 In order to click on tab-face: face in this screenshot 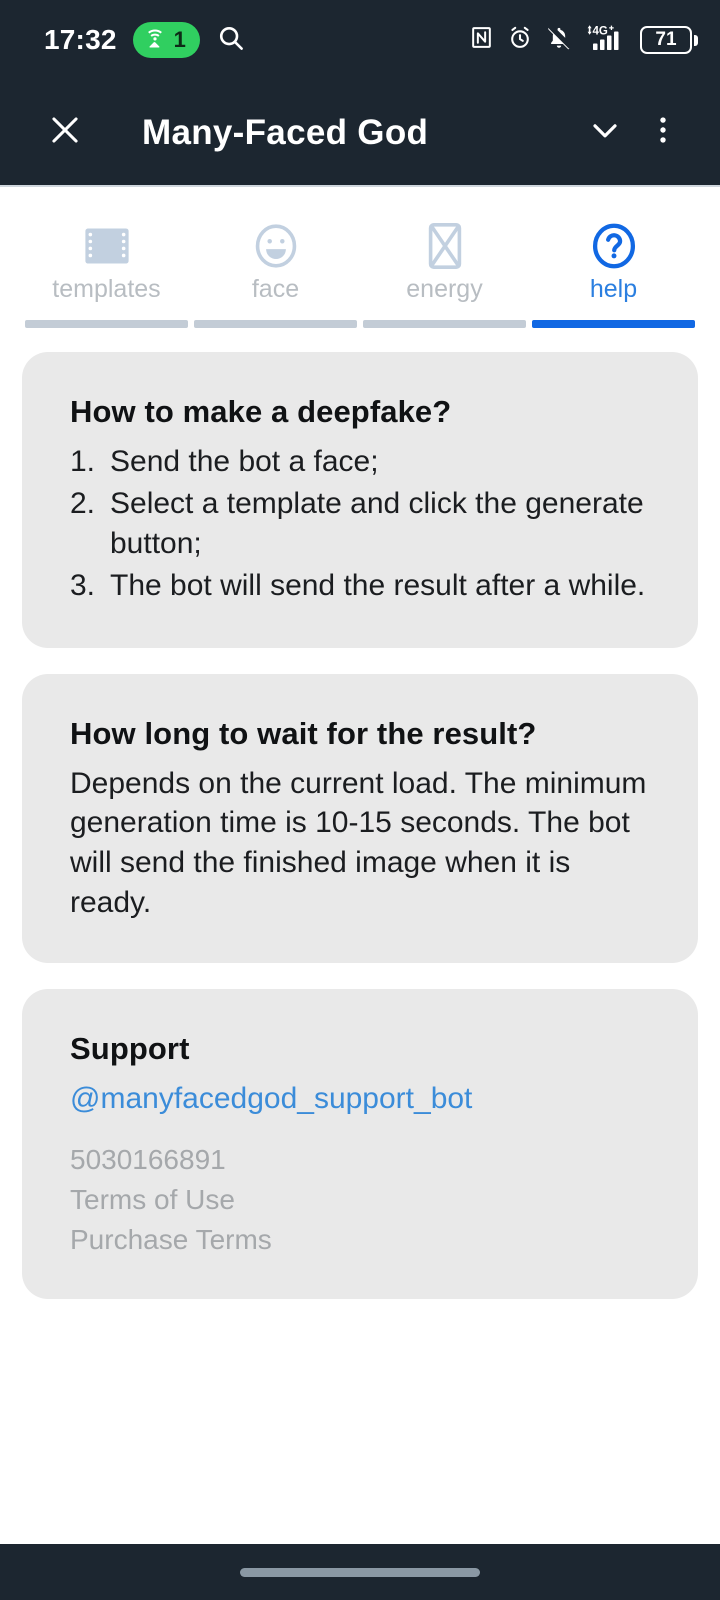, I will do `click(275, 266)`.